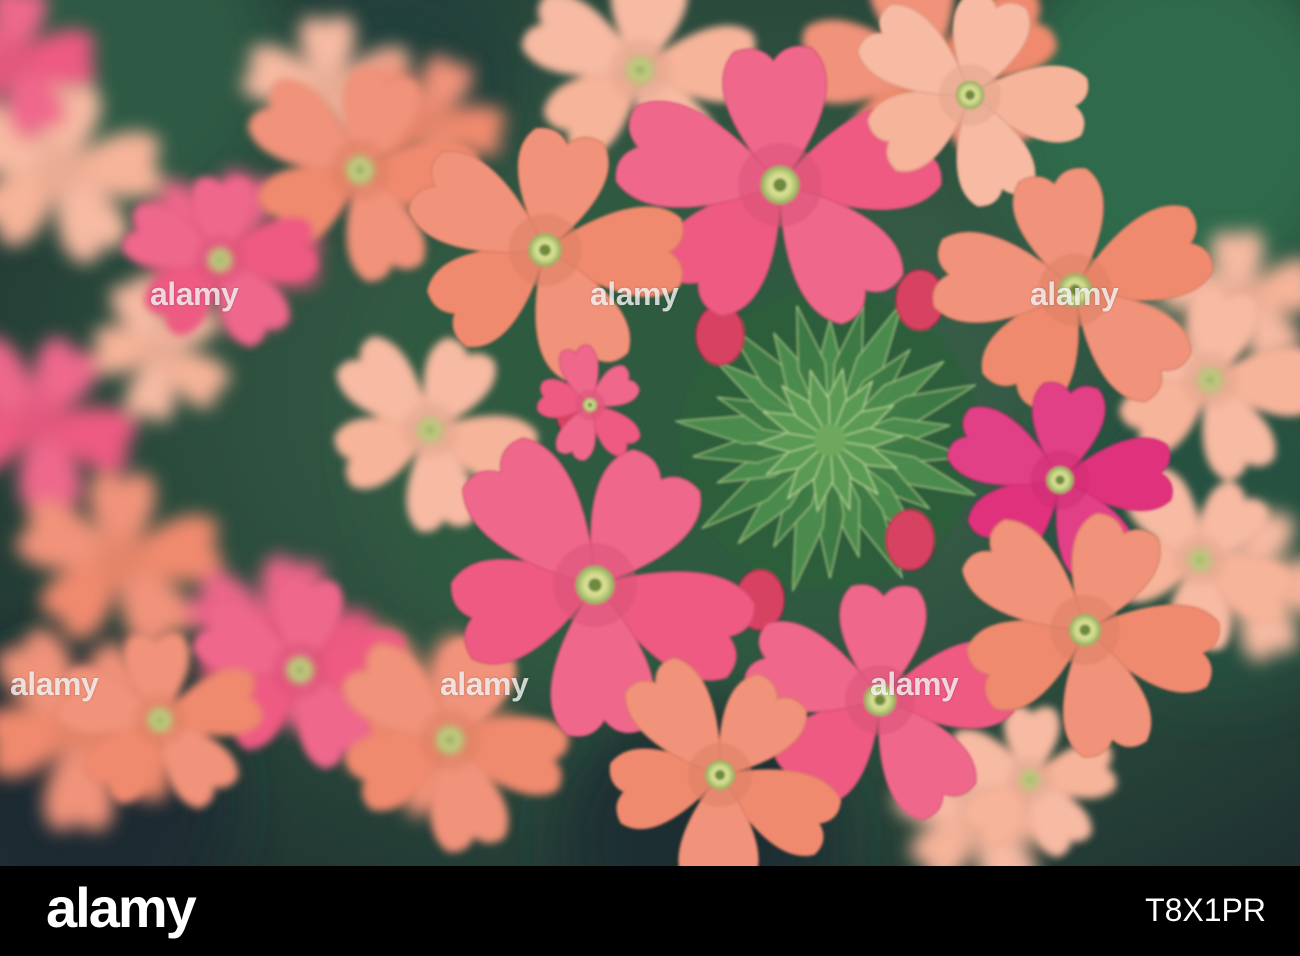 The image size is (1300, 956). I want to click on footer-bar: alamy T8X1PR, so click(650, 911).